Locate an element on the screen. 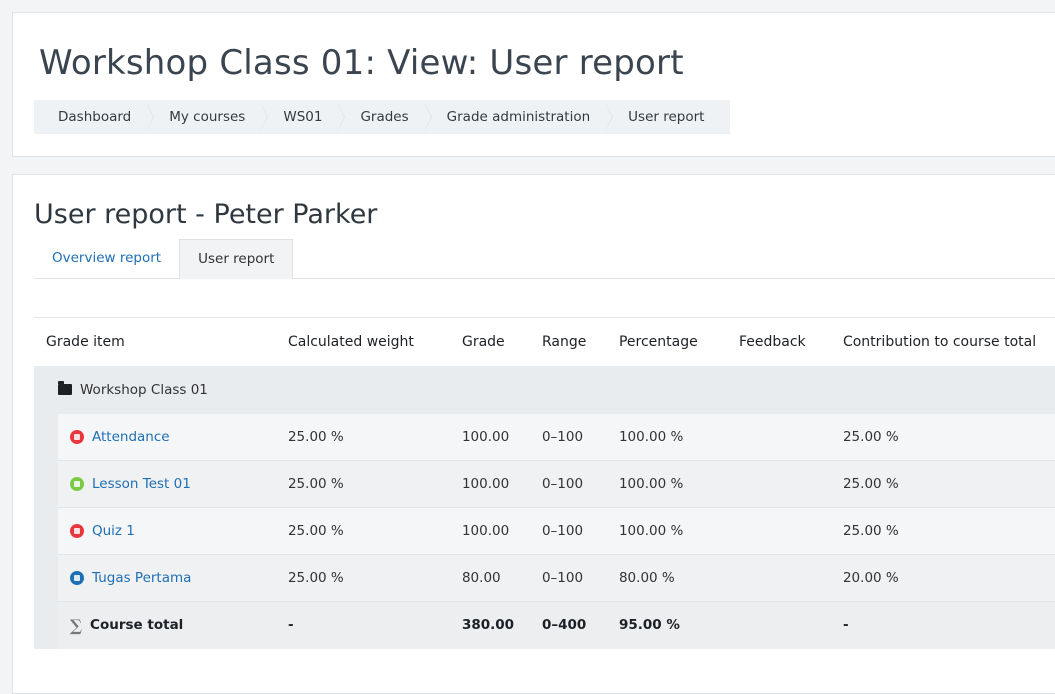 This screenshot has width=1055, height=694. grade-item-link-quiz: Quiz 1 is located at coordinates (173, 531).